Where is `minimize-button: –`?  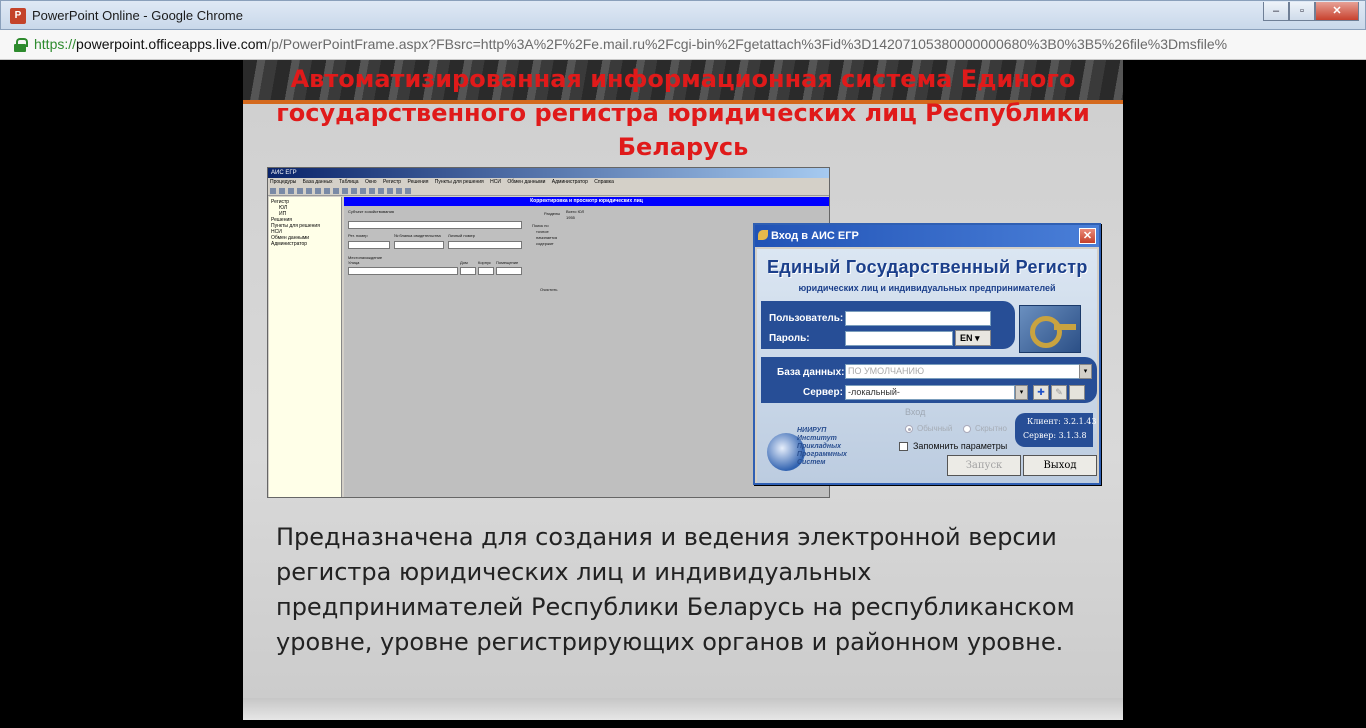 minimize-button: – is located at coordinates (1276, 11).